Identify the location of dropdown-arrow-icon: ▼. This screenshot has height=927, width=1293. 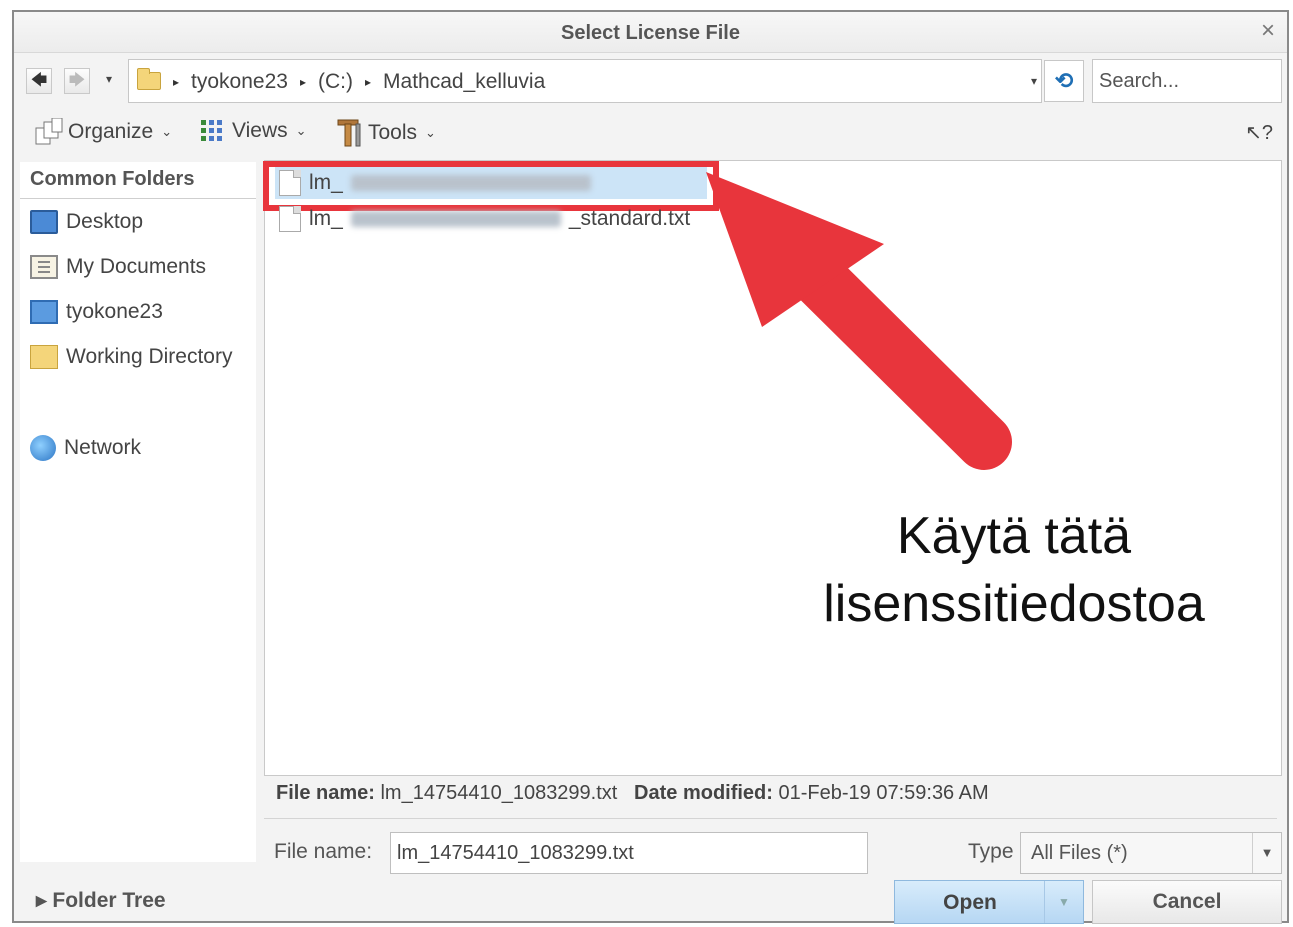
(1266, 853).